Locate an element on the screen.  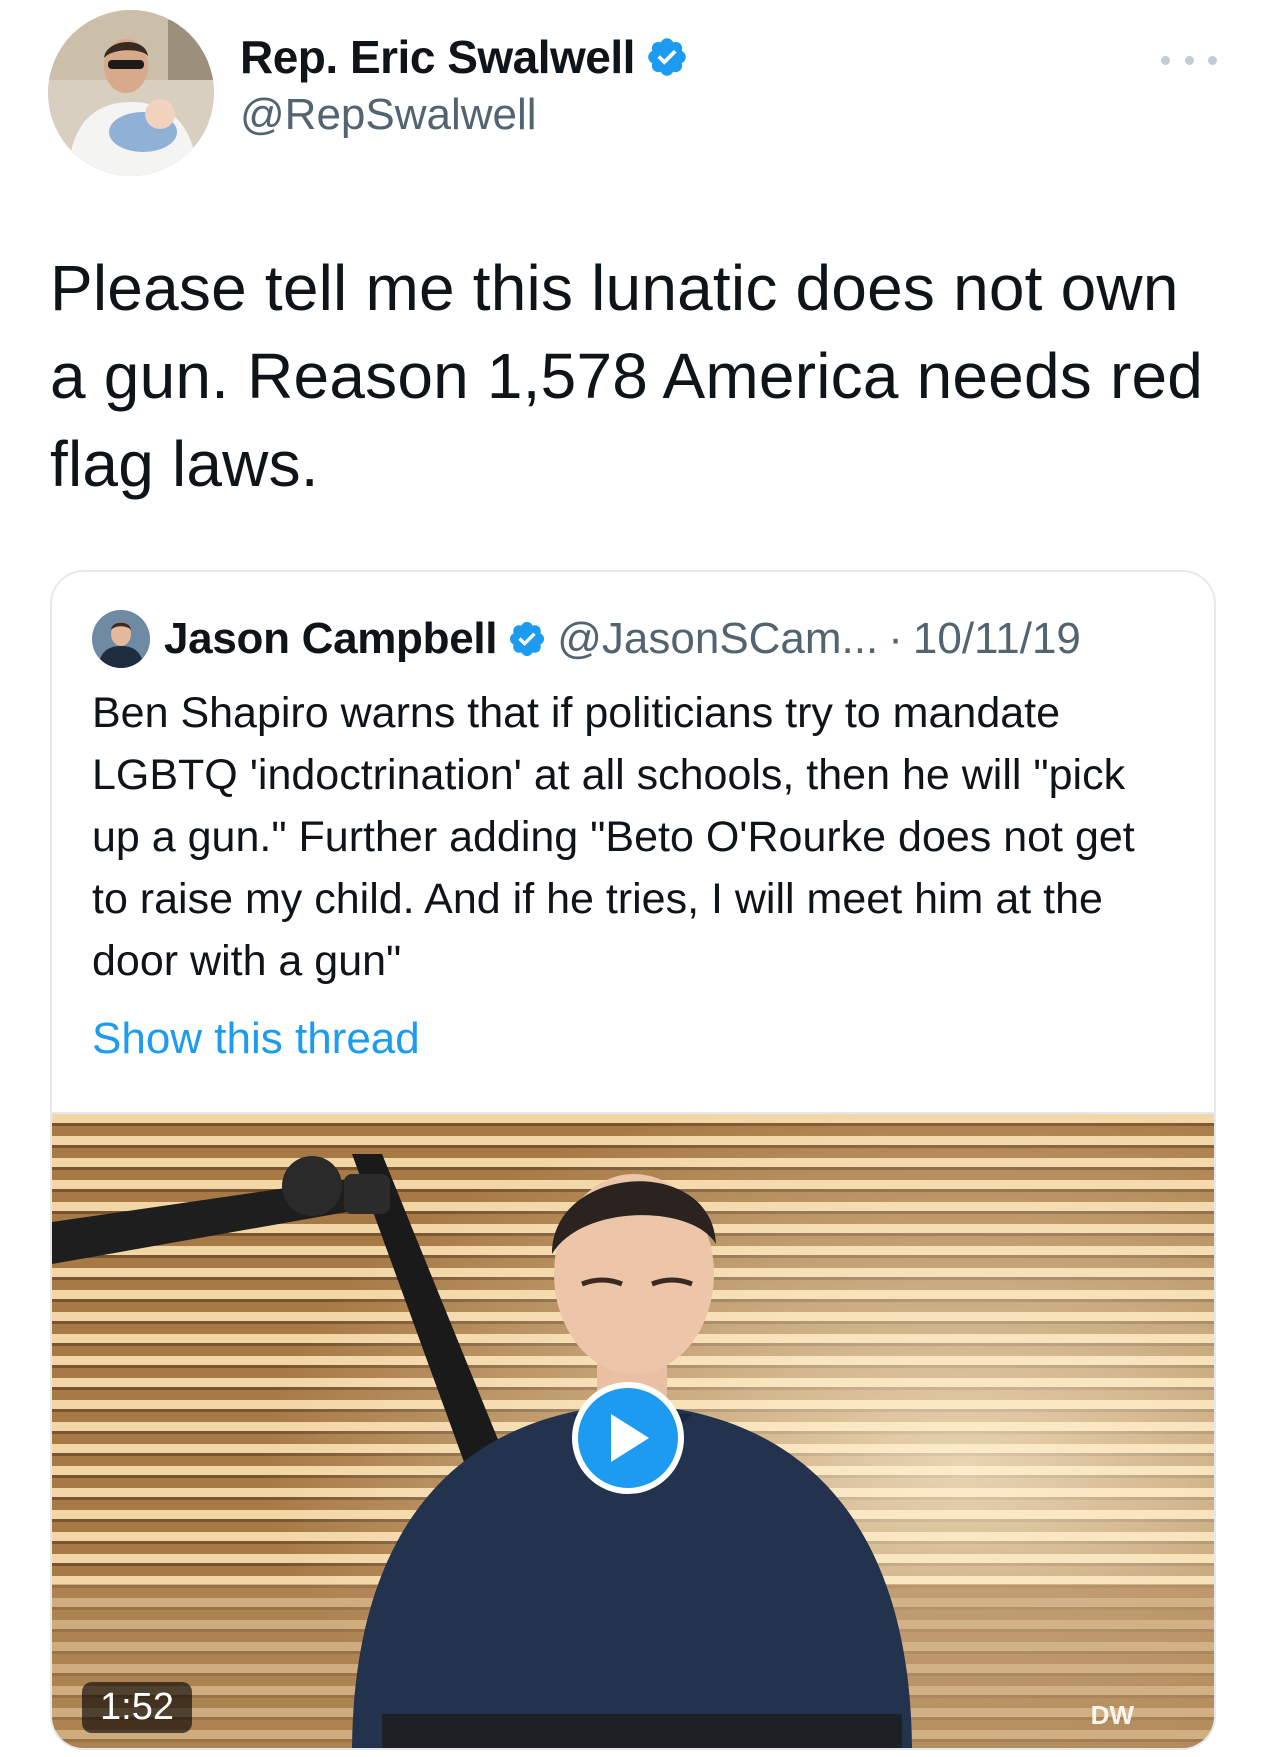
quoted-author-avatar is located at coordinates (121, 639).